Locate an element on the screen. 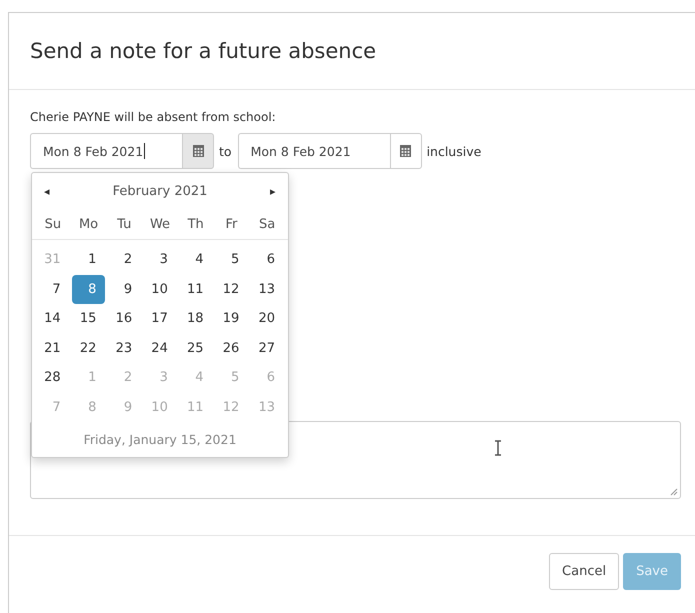  text-cursor-icon is located at coordinates (498, 448).